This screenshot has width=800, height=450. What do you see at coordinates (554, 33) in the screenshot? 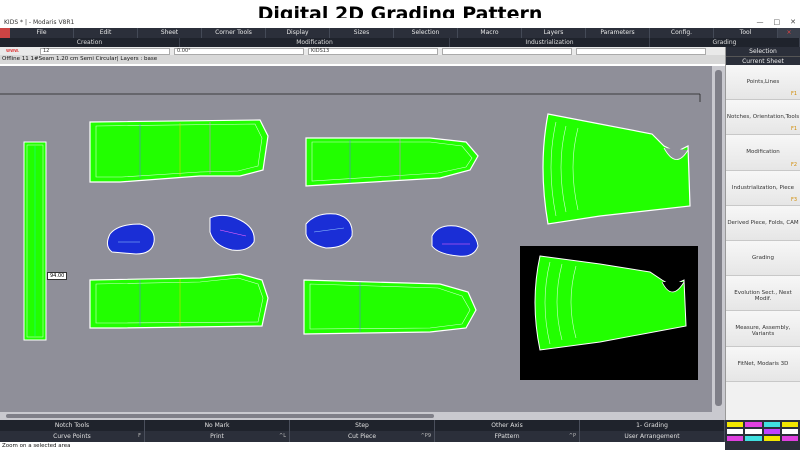
I see `menu-layers: Layers` at bounding box center [554, 33].